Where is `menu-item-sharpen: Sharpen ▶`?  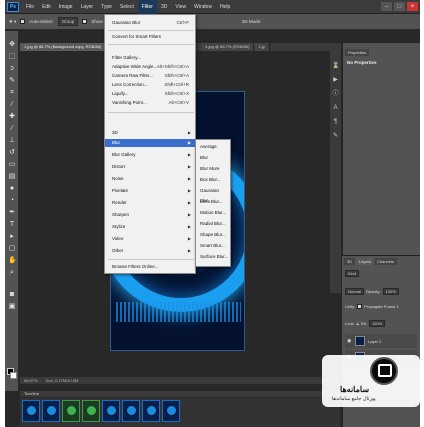
menu-item-sharpen: Sharpen ▶ is located at coordinates (150, 215).